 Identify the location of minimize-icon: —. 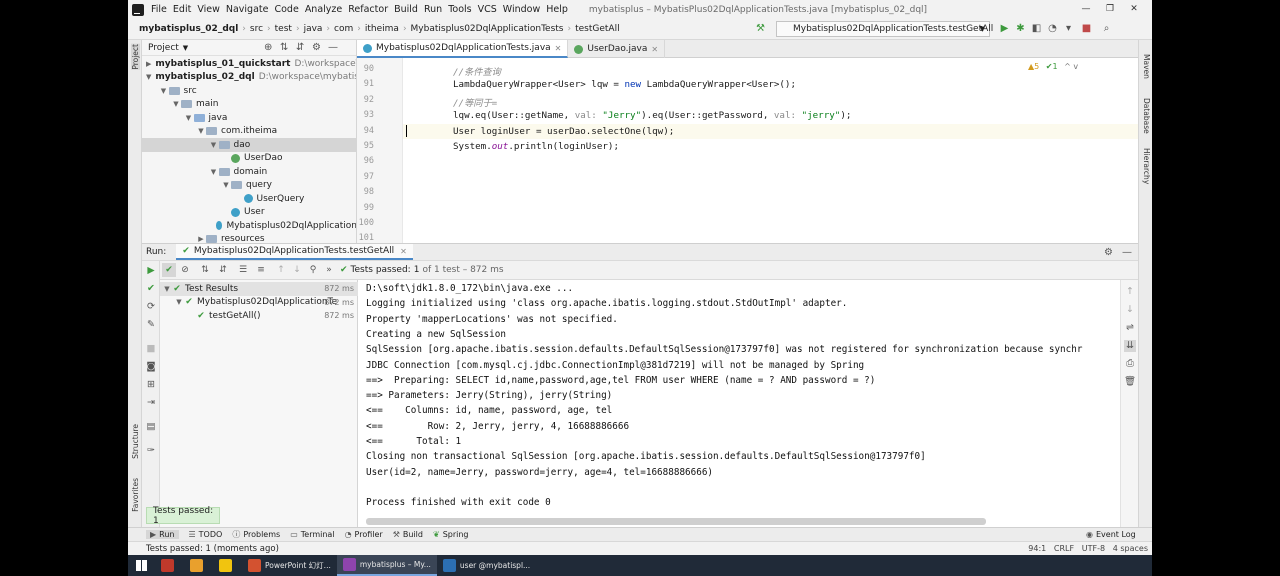
(1086, 9).